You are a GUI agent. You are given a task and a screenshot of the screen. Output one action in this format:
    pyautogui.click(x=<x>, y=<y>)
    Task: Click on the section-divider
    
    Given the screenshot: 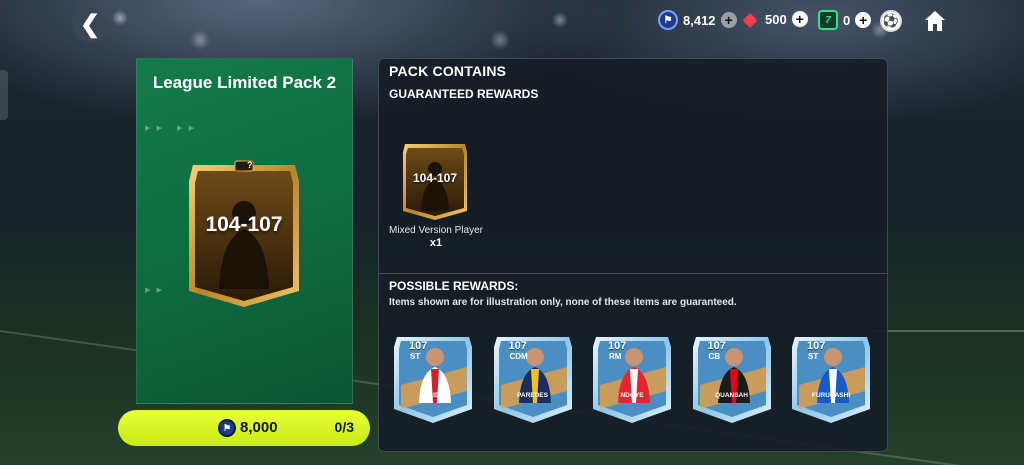 What is the action you would take?
    pyautogui.click(x=633, y=273)
    